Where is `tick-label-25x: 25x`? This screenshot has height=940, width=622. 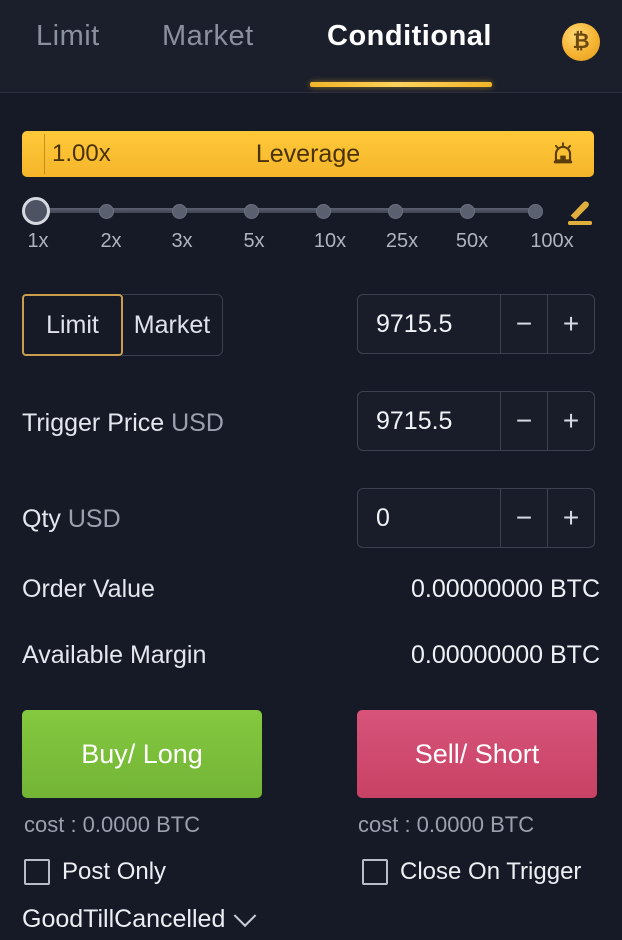 tick-label-25x: 25x is located at coordinates (402, 241).